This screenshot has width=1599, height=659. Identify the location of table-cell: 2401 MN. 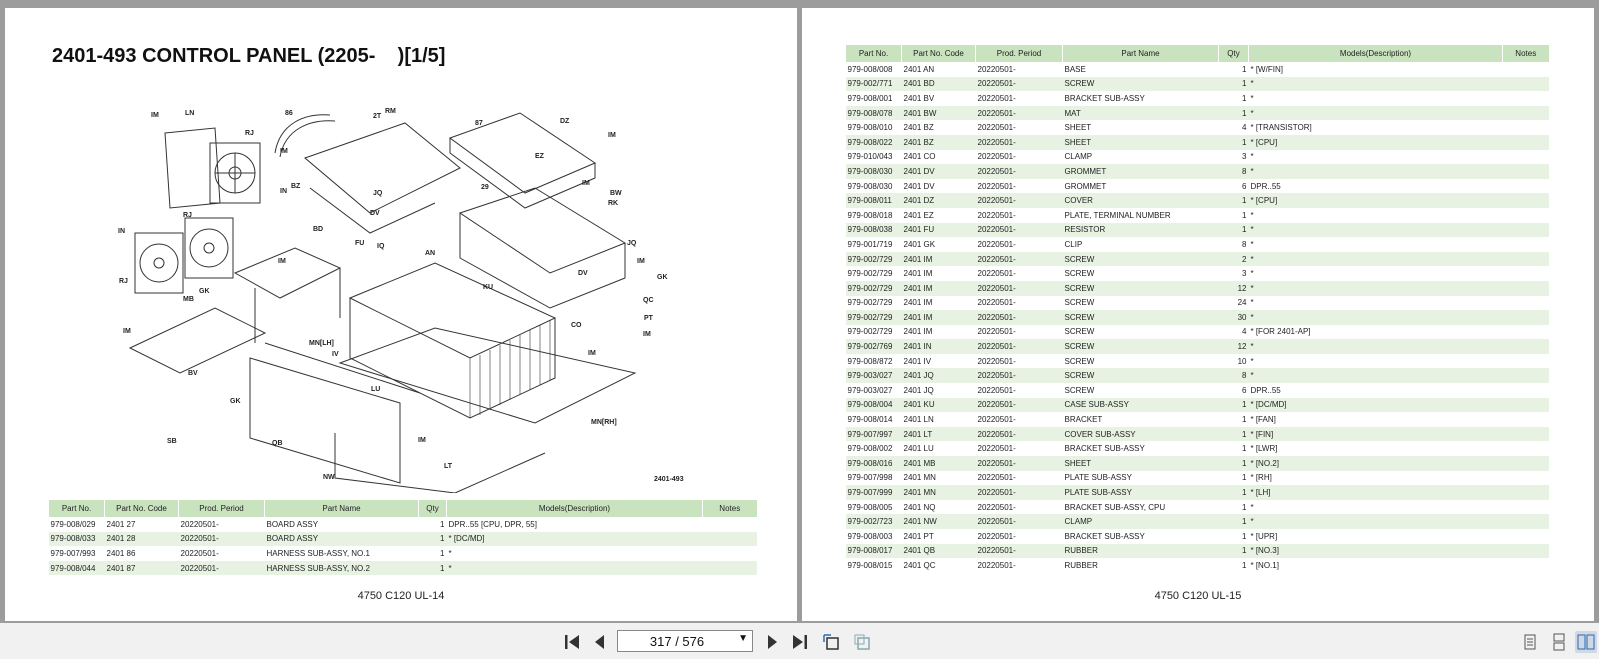
(919, 478).